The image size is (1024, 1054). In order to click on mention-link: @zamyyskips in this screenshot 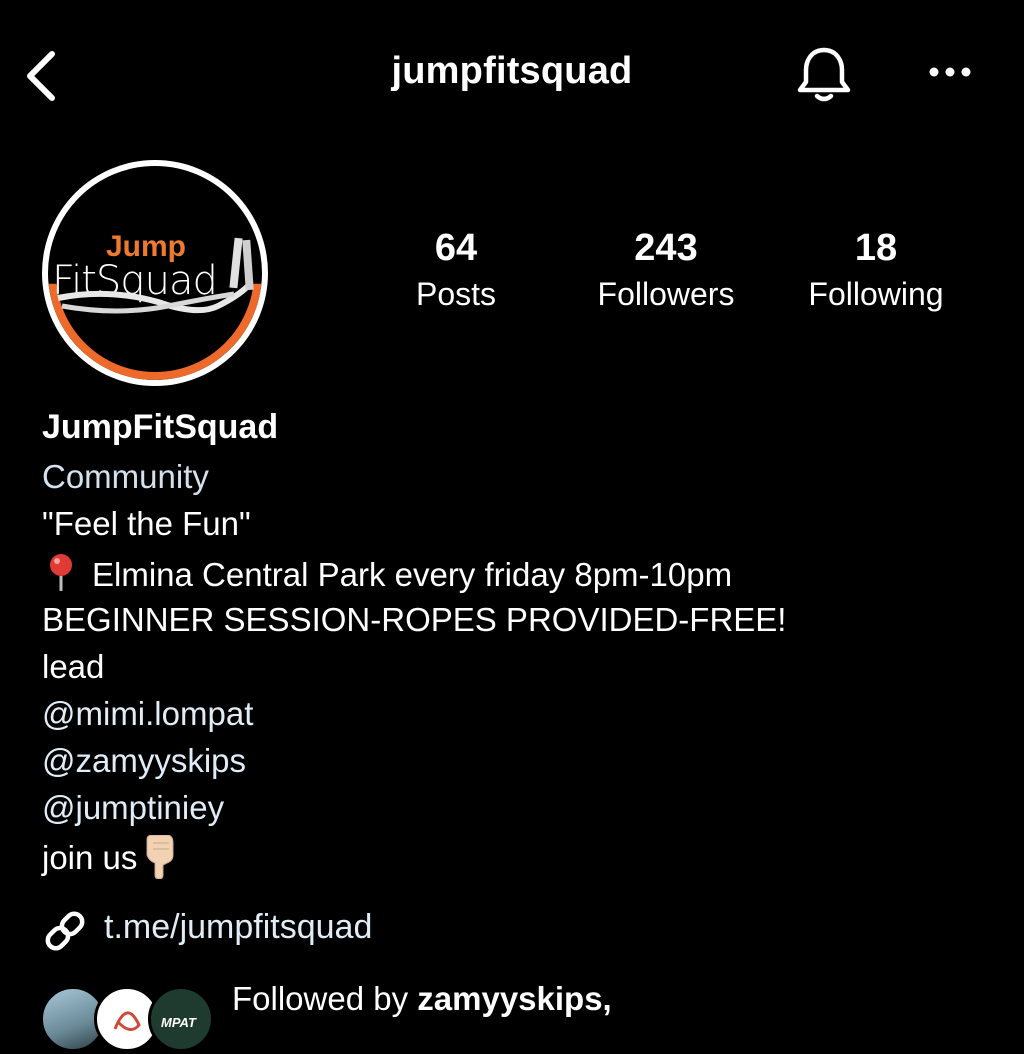, I will do `click(144, 761)`.